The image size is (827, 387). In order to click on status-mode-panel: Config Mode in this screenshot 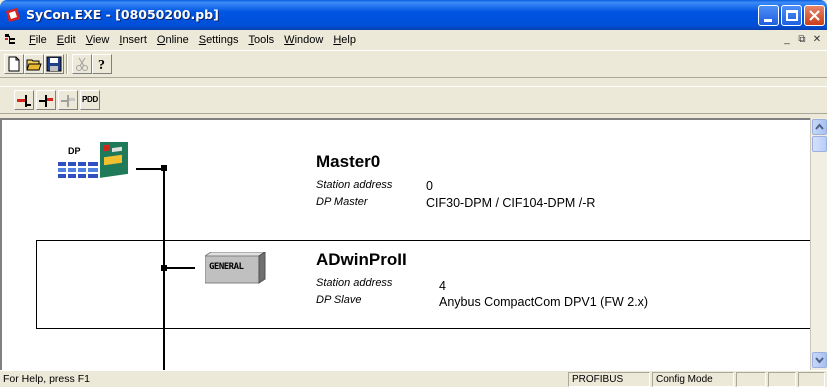, I will do `click(693, 379)`.